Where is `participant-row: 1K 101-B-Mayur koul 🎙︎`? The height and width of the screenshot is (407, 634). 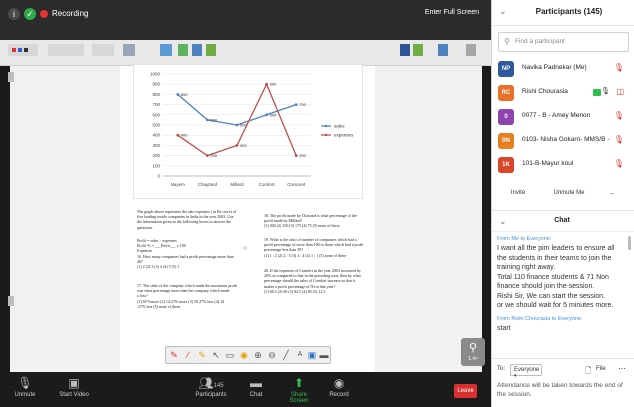
participant-row: 1K 101-B-Mayur koul 🎙︎ is located at coordinates (563, 165).